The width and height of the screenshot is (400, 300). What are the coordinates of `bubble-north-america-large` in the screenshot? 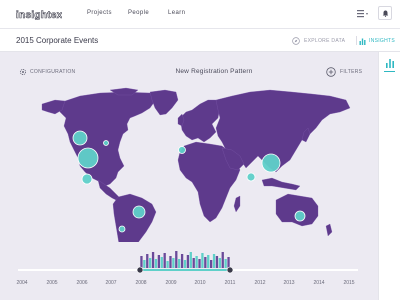 It's located at (88, 158).